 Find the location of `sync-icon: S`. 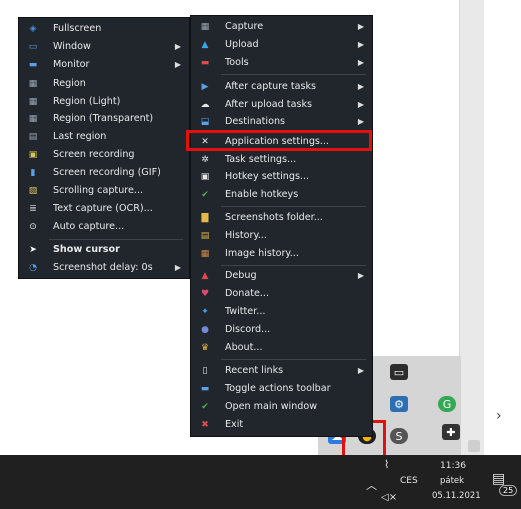

sync-icon: S is located at coordinates (399, 436).